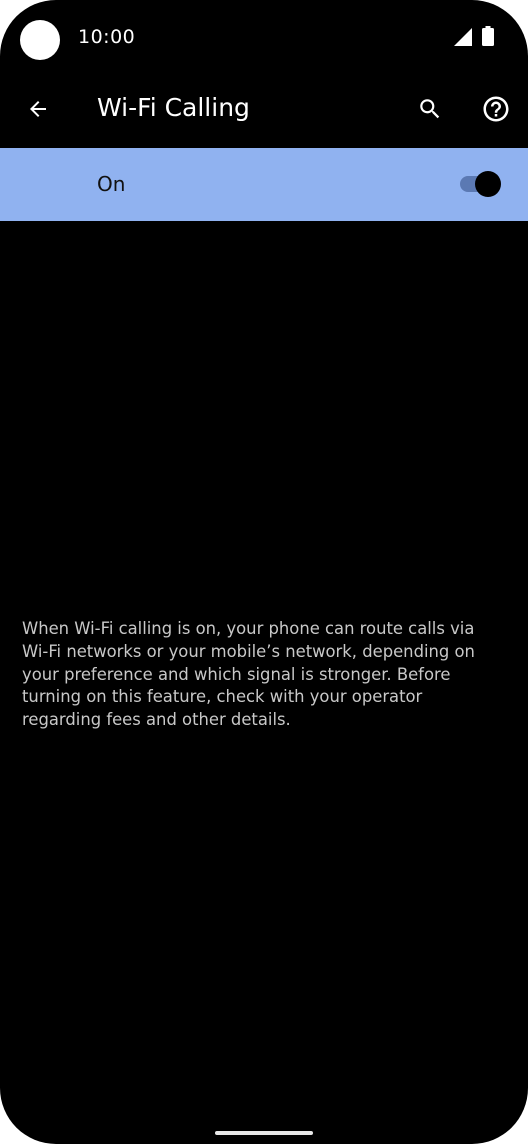  Describe the element at coordinates (264, 111) in the screenshot. I see `app-bar: Wi-Fi Calling` at that location.